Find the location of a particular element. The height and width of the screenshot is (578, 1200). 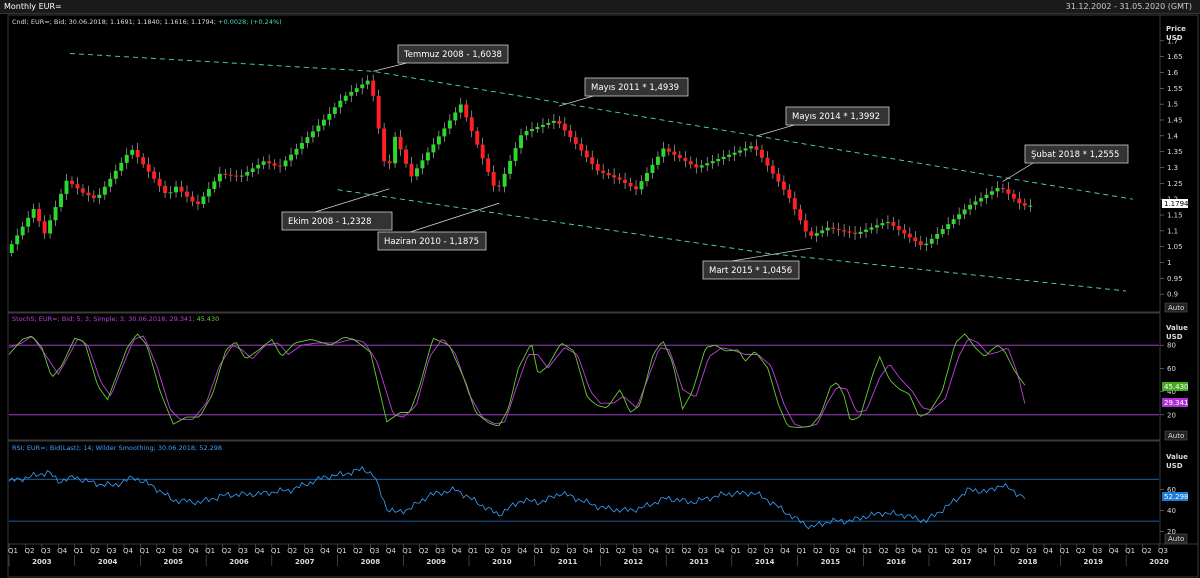

stoch-auto-button: Auto is located at coordinates (1176, 435).